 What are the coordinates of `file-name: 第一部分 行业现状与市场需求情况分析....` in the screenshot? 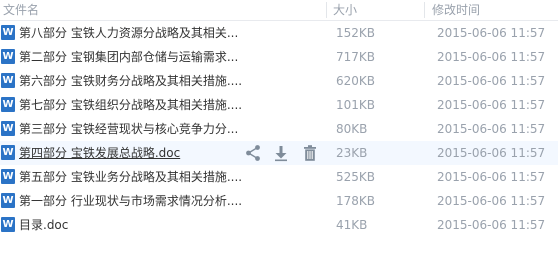 It's located at (130, 201).